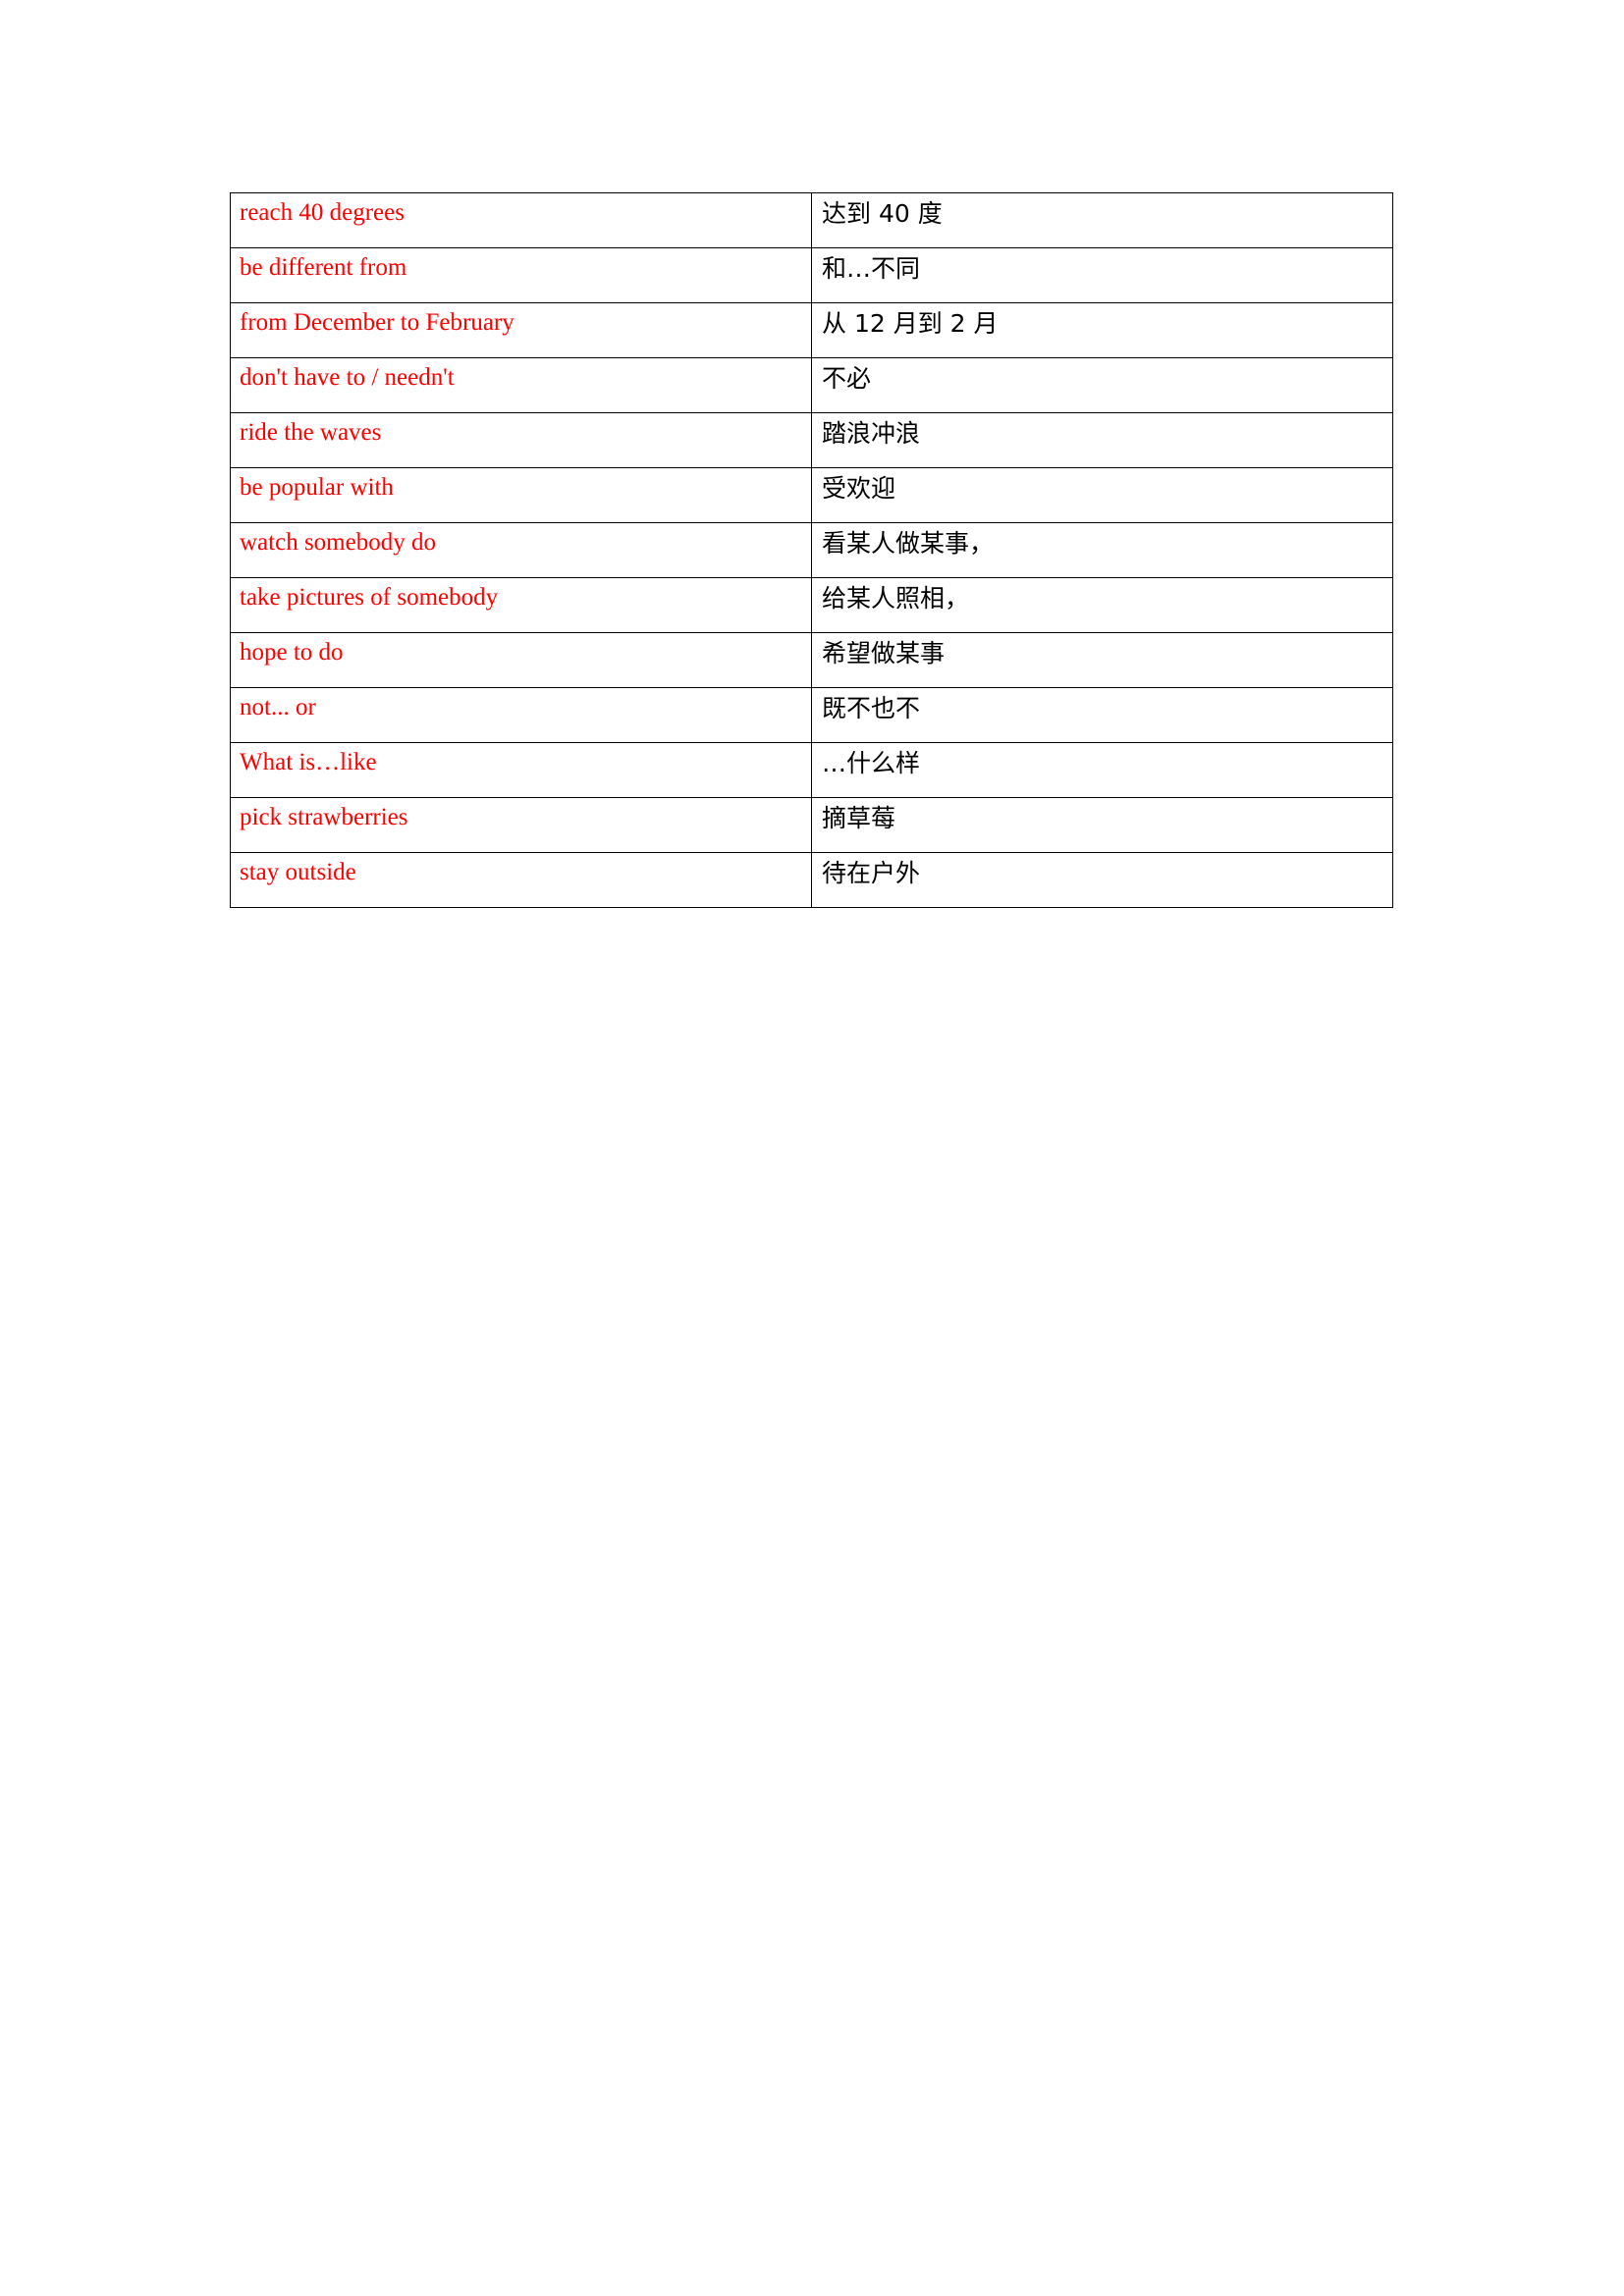  Describe the element at coordinates (347, 377) in the screenshot. I see `english-phrase-text: don't have to / needn't` at that location.